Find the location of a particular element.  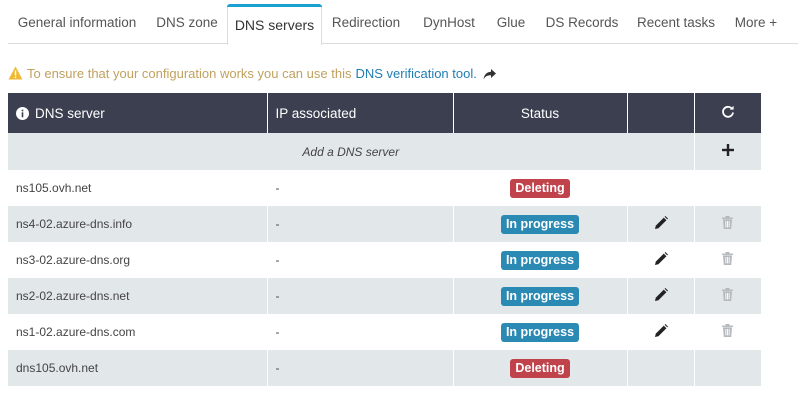

dns-server-cell: ns105.ovh.net is located at coordinates (138, 188).